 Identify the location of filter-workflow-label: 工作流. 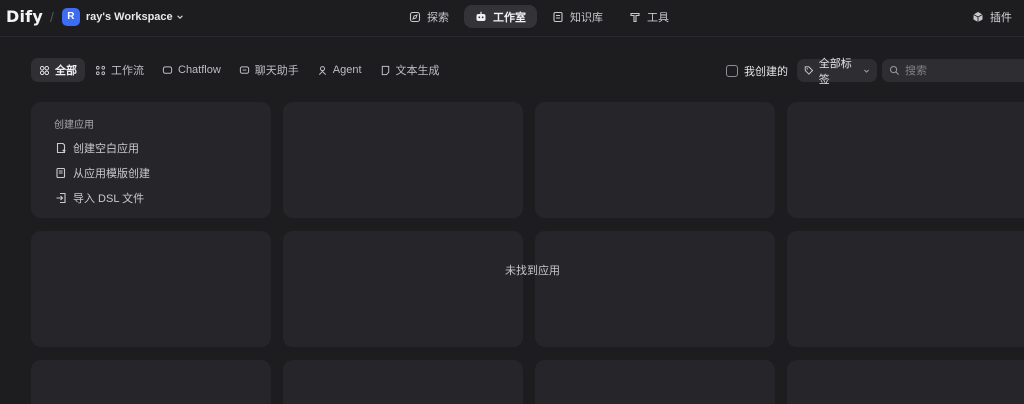
(127, 71).